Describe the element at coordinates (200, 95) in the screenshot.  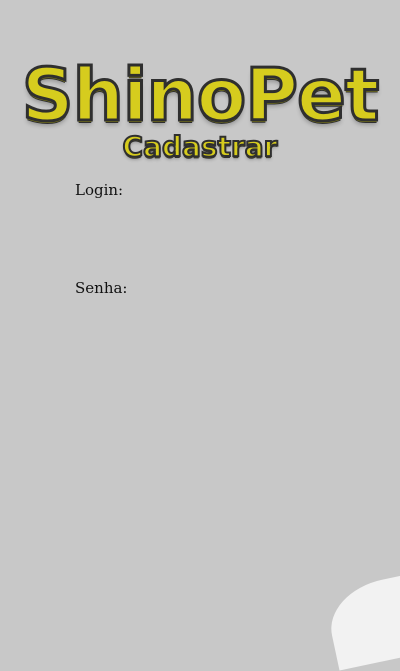
I see `logo-title: ShinoPet` at that location.